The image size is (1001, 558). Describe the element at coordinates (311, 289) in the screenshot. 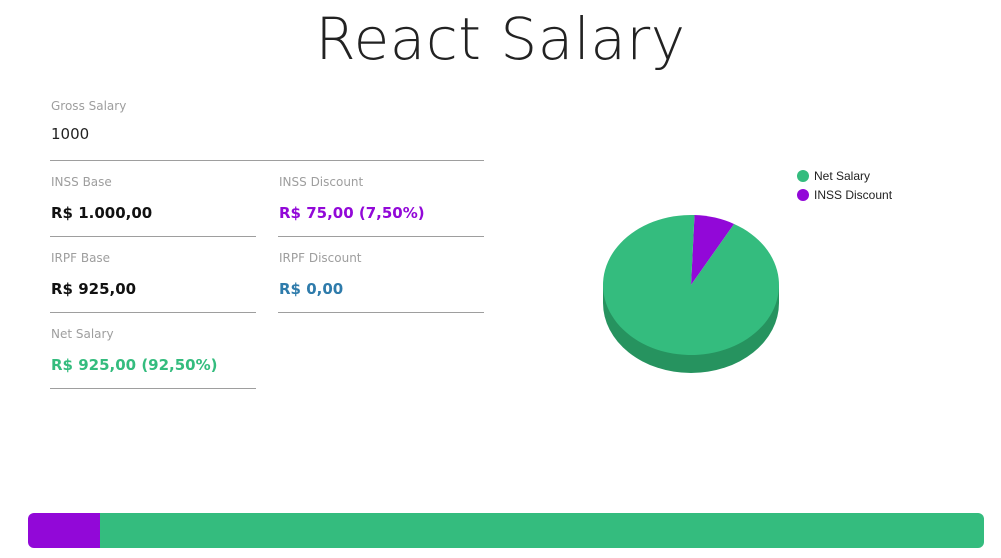

I see `irpf-discount-value: R$ 0,00` at that location.